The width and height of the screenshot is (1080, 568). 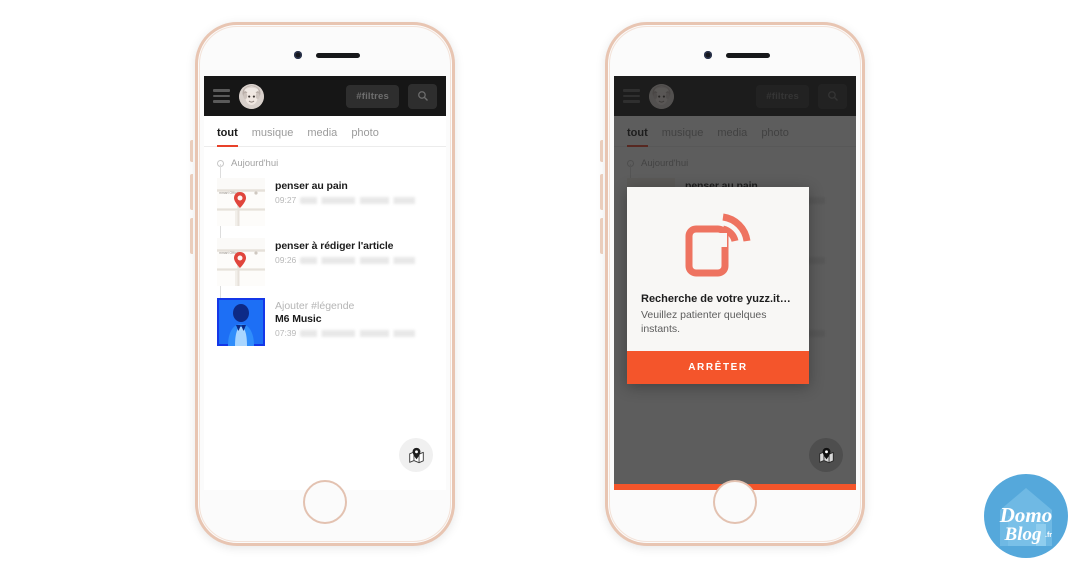 I want to click on list-item-title: penser à rédiger l'article, so click(x=334, y=246).